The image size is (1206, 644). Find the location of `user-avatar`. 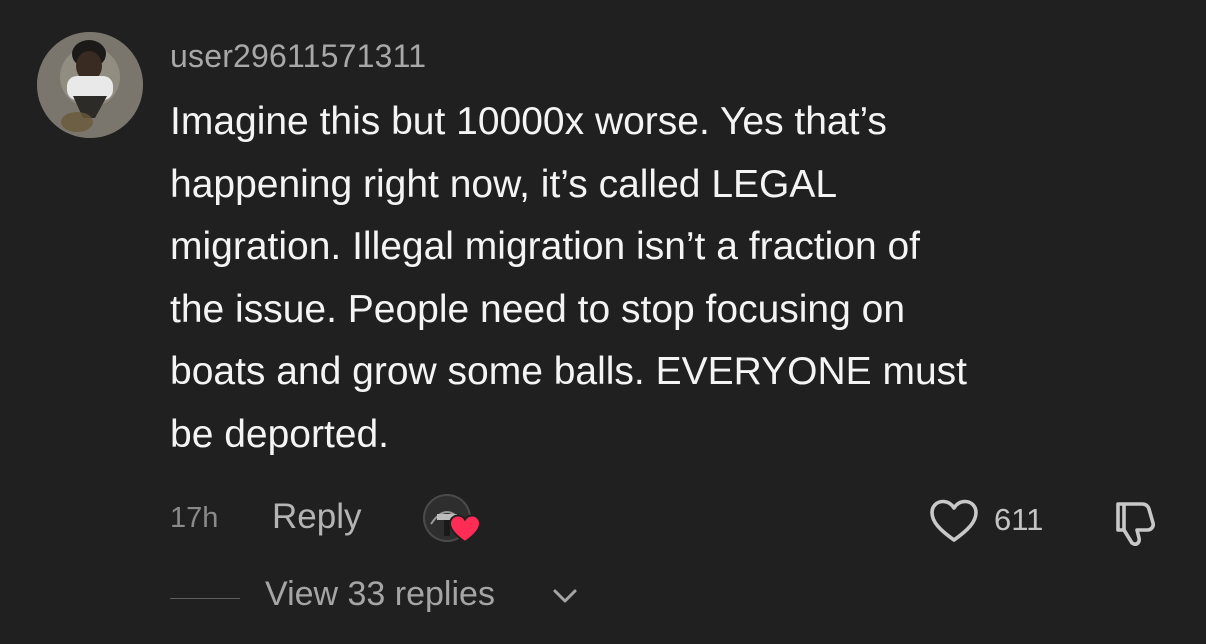

user-avatar is located at coordinates (90, 85).